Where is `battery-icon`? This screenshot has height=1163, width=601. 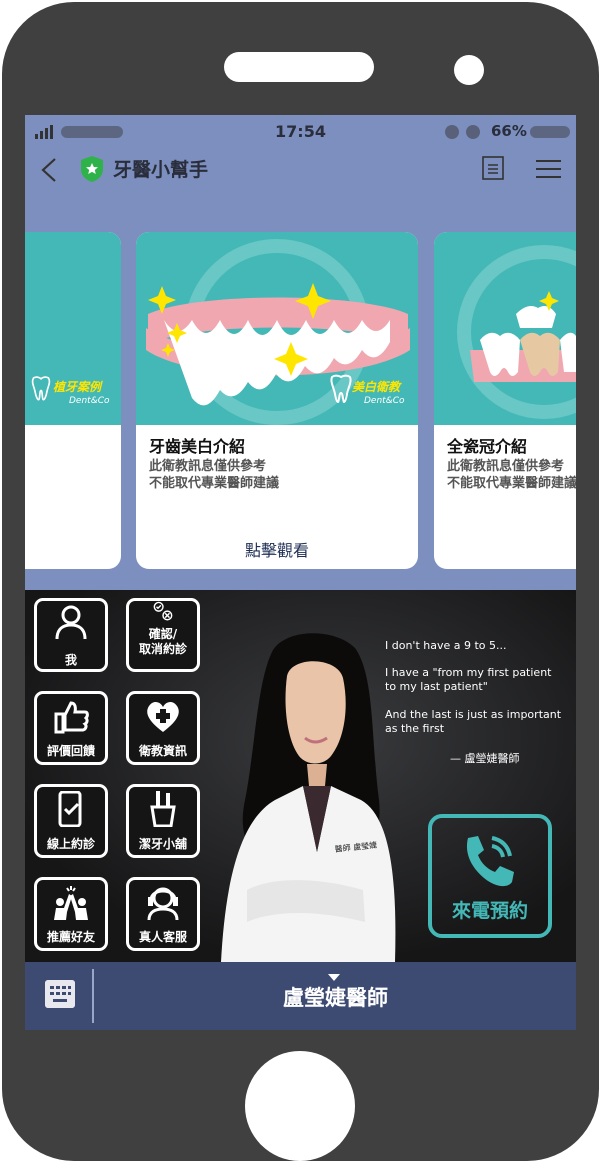
battery-icon is located at coordinates (550, 132).